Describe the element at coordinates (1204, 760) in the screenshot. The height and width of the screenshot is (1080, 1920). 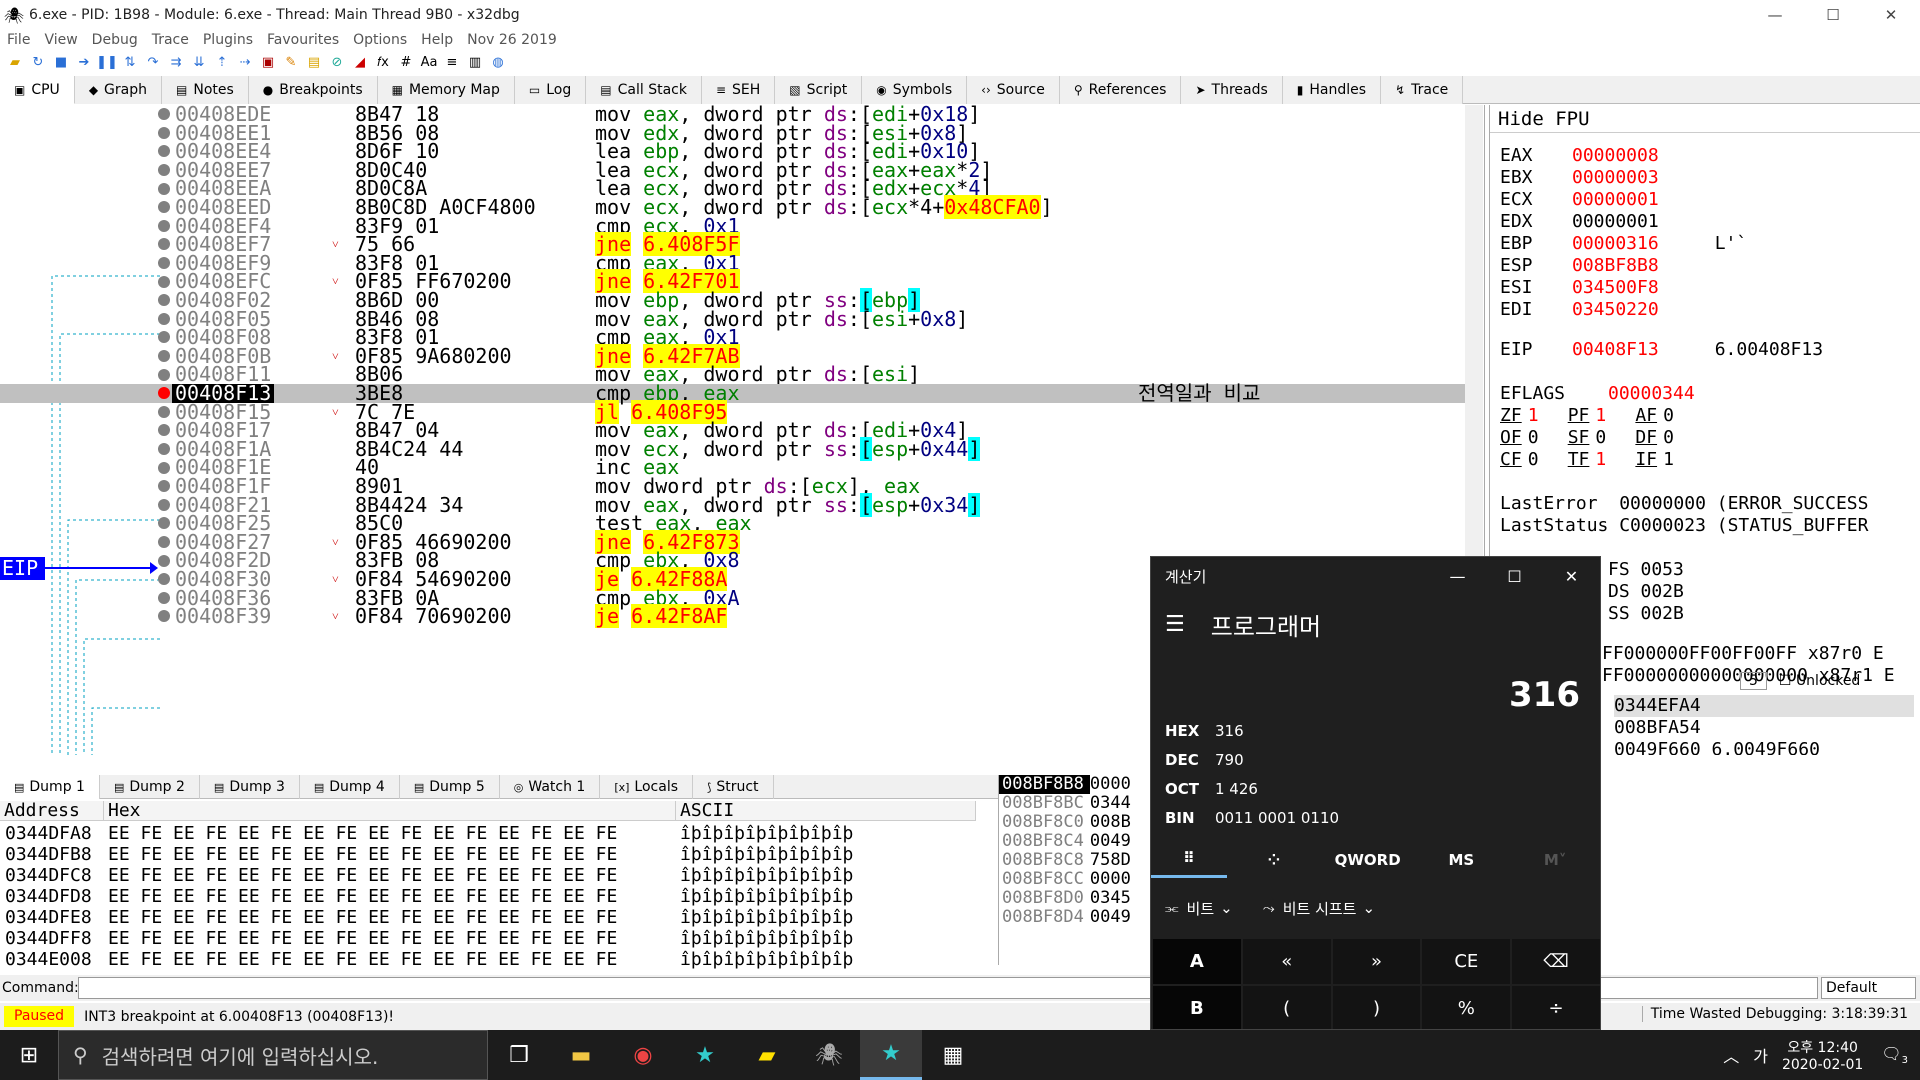
I see `base-dec: DEC 790` at that location.